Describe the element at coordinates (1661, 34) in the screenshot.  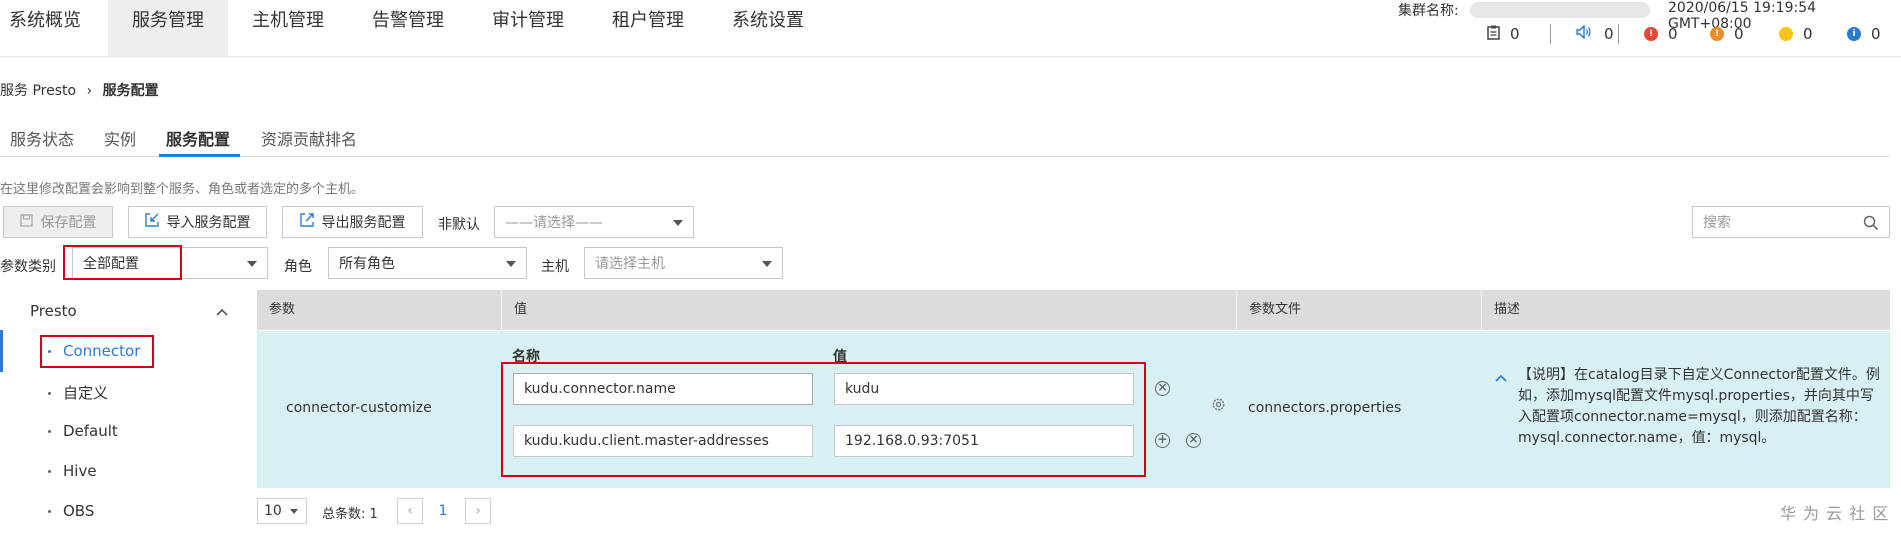
I see `critical-alarm-stat: ! 0` at that location.